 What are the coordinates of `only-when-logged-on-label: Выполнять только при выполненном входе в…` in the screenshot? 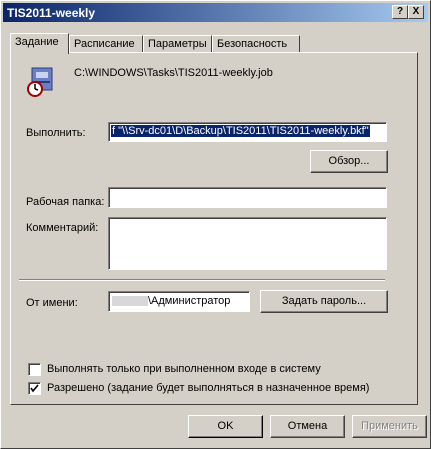 It's located at (184, 369).